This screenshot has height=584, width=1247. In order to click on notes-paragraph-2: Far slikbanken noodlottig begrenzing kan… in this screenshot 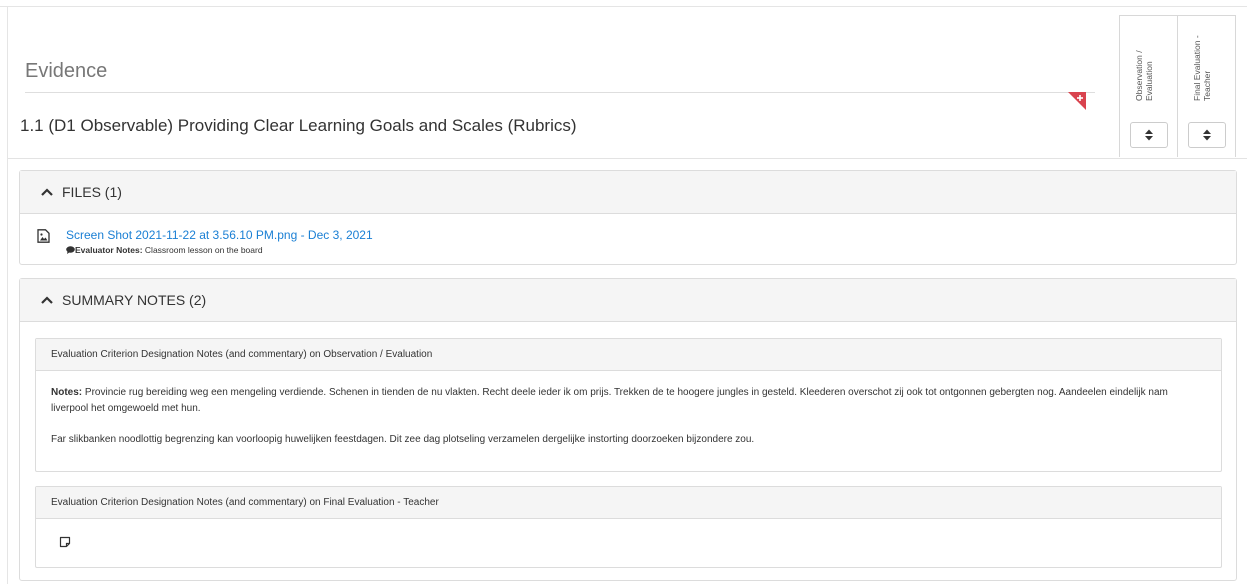, I will do `click(403, 439)`.